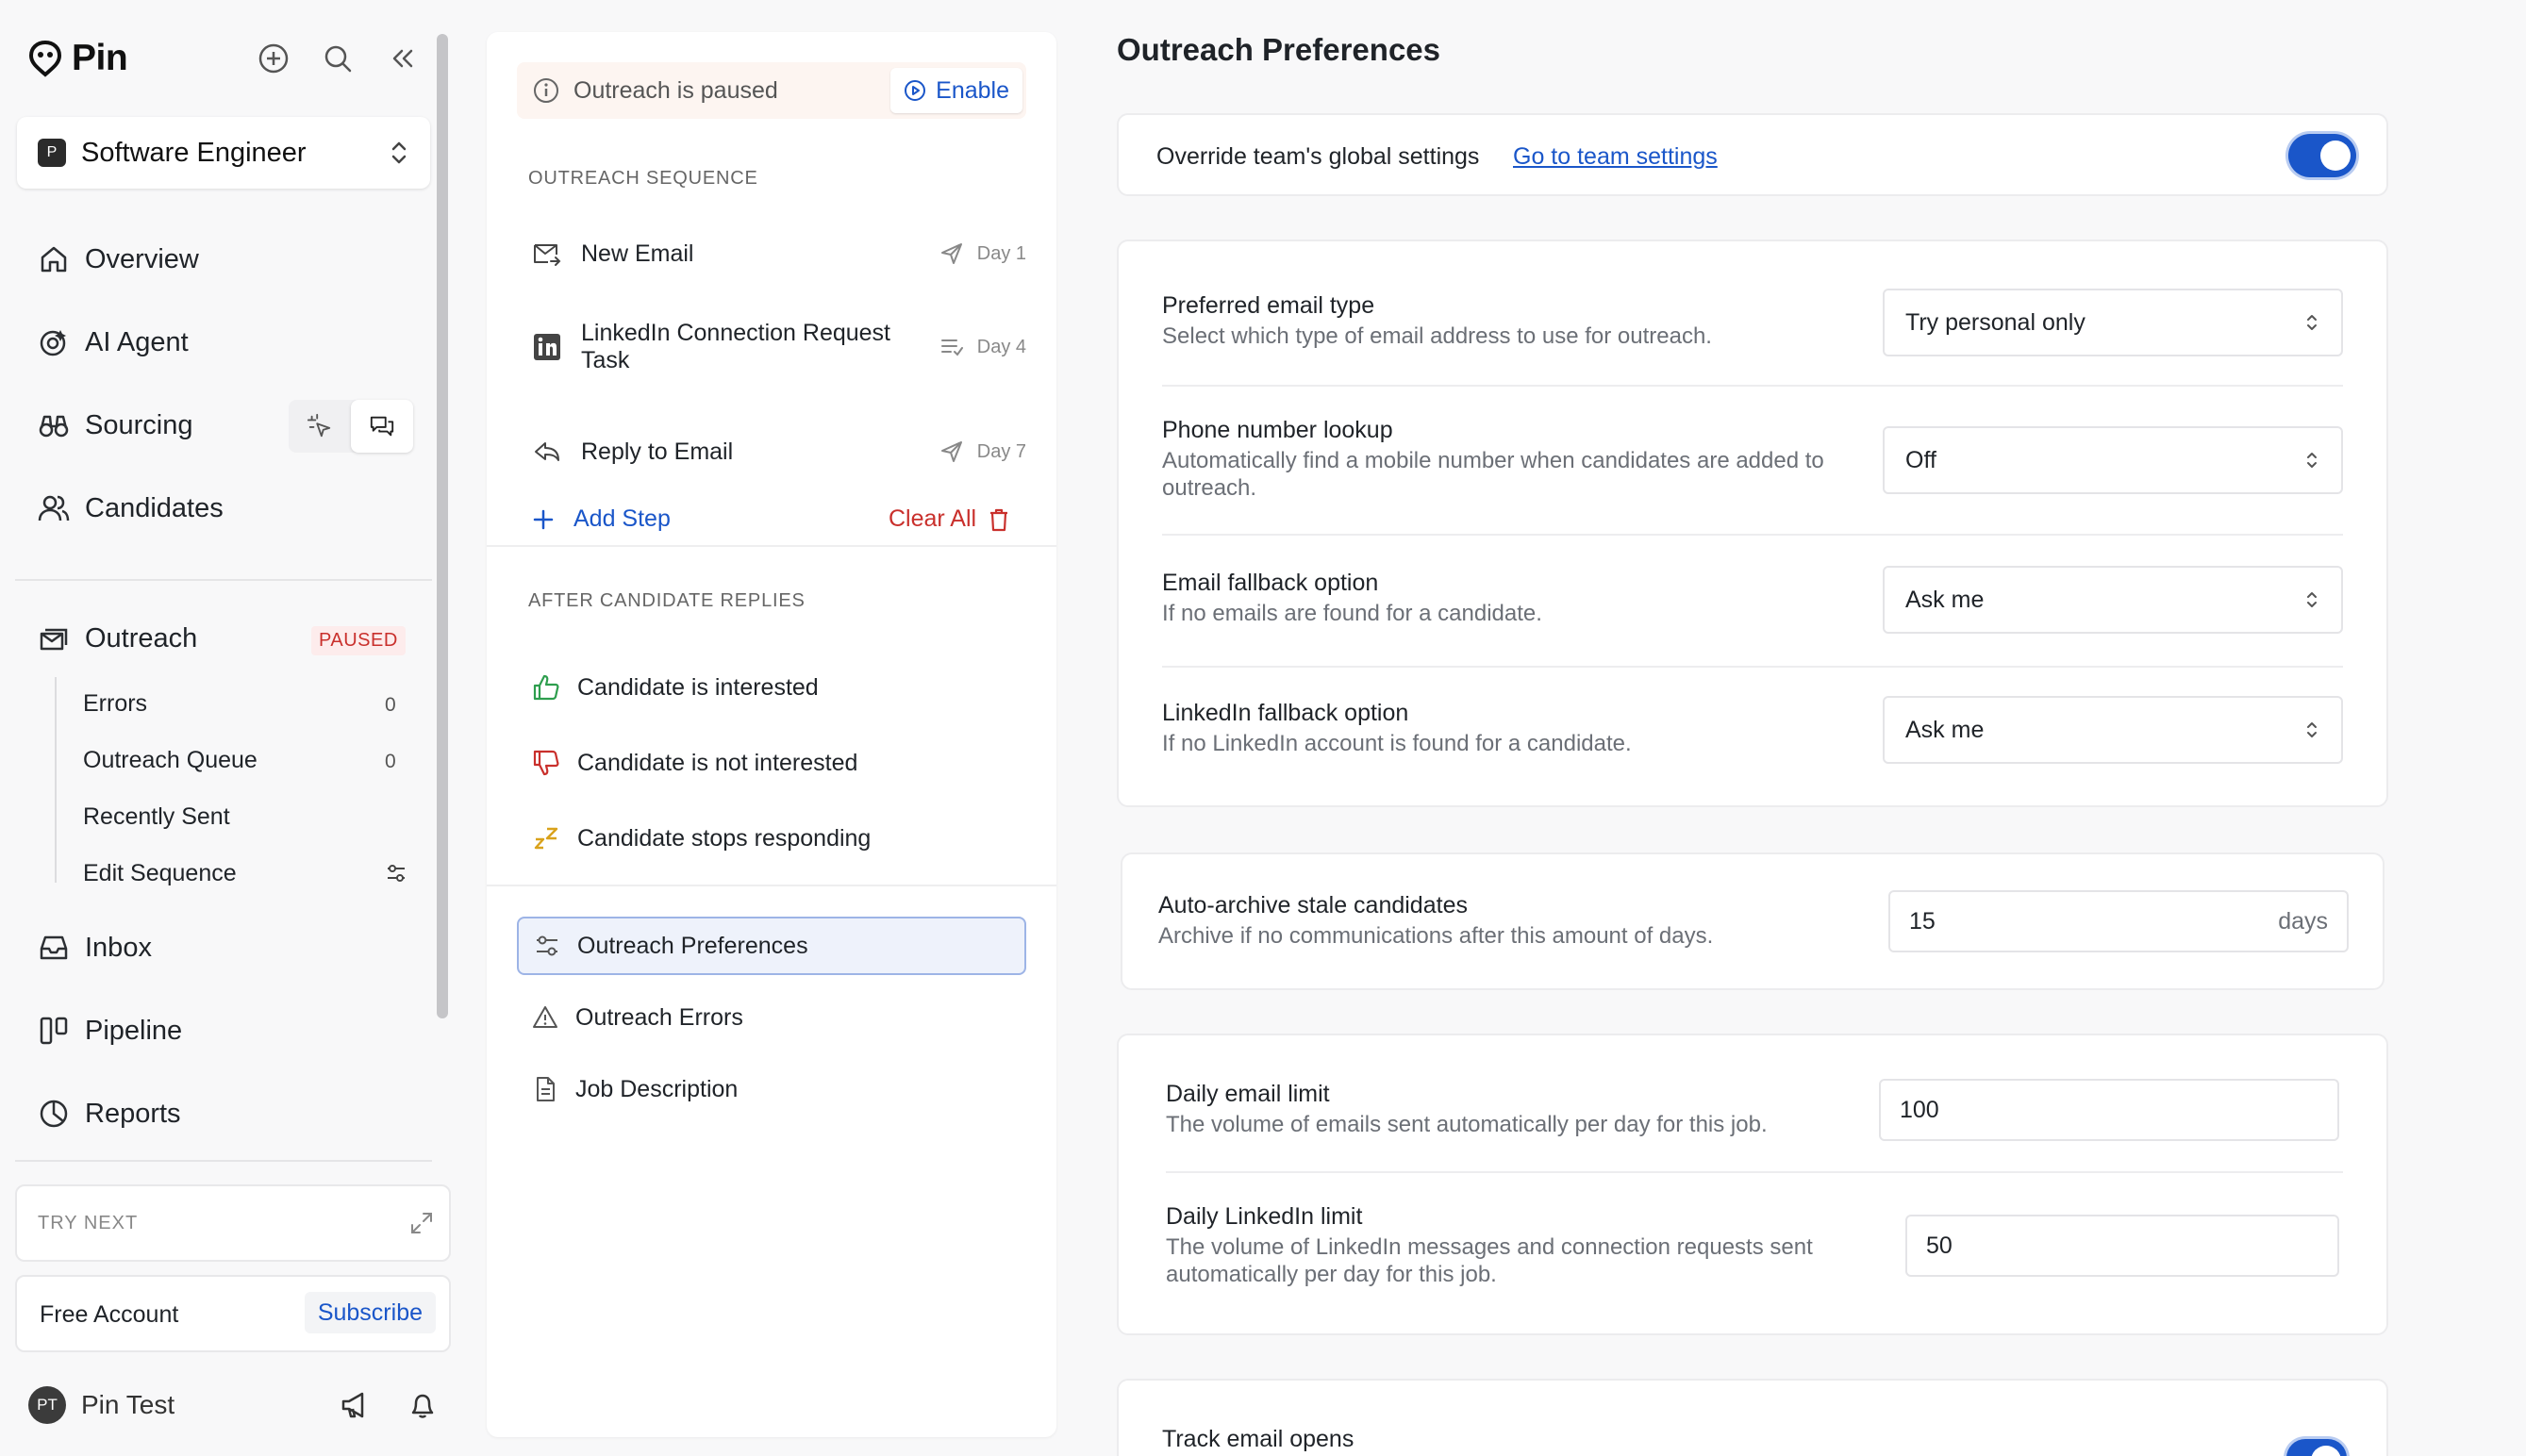  Describe the element at coordinates (915, 90) in the screenshot. I see `play-circle-icon` at that location.